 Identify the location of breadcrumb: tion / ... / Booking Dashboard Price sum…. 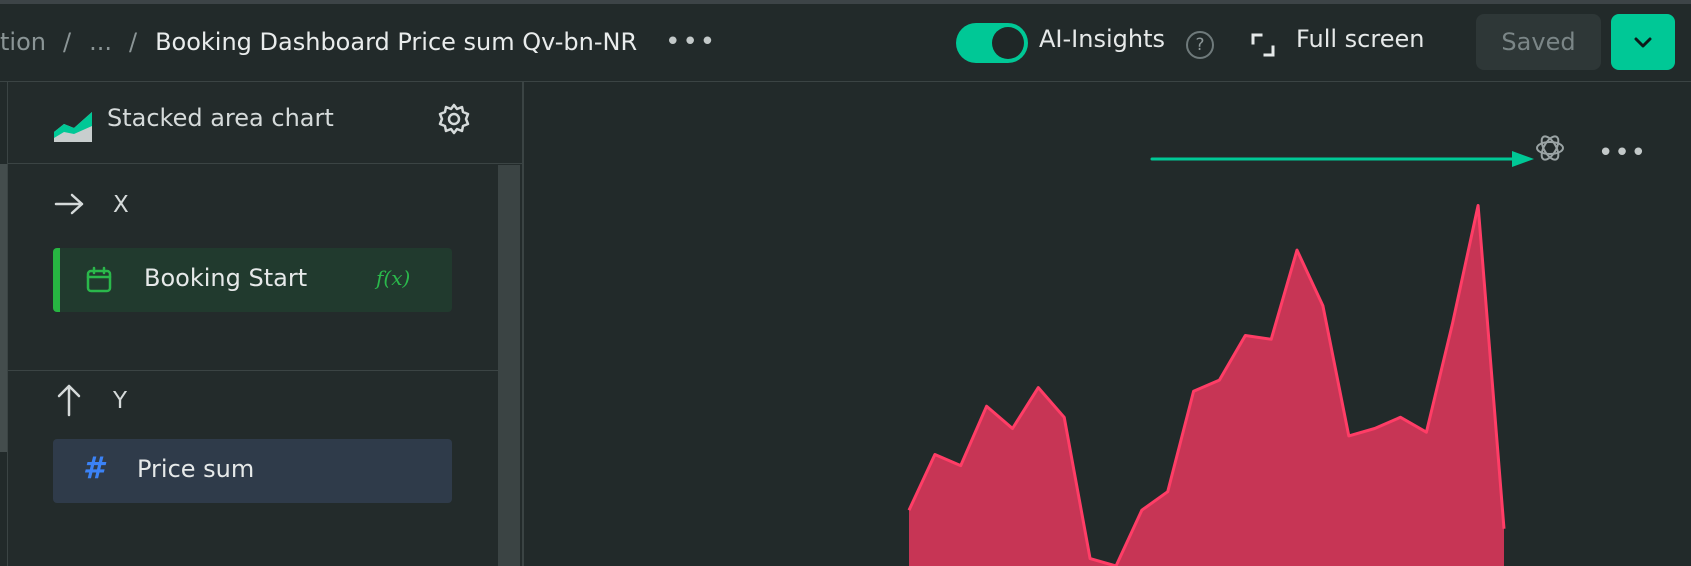
(358, 42).